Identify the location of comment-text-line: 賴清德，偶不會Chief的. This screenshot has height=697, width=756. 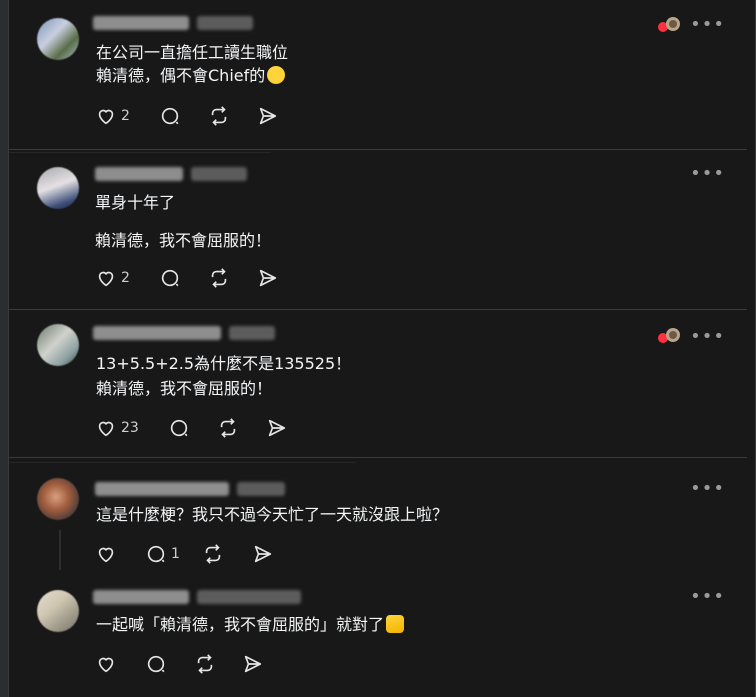
(191, 76).